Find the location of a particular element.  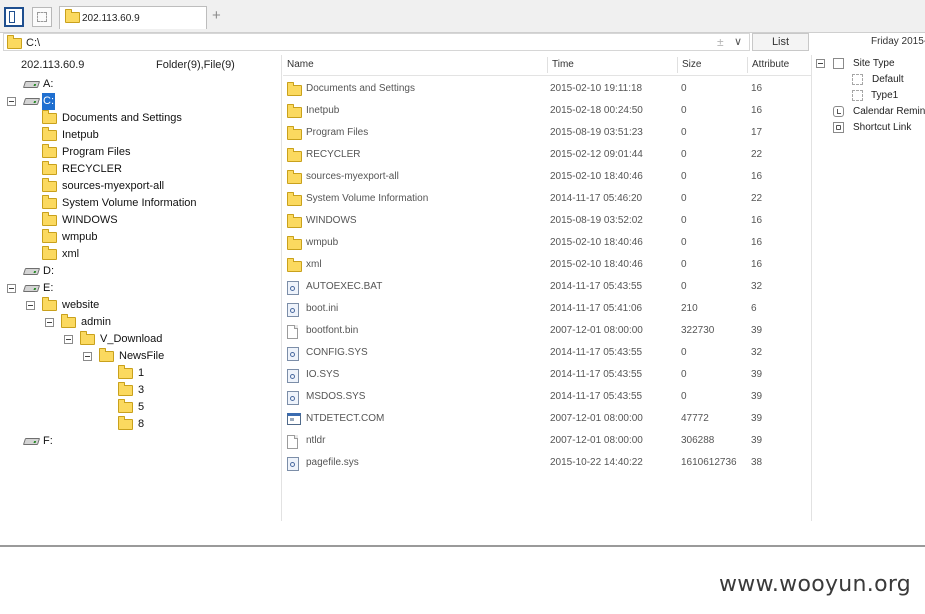

file-row: NTDETECT.COM 2007-12-01 08:00:00 47772 39 is located at coordinates (547, 419).